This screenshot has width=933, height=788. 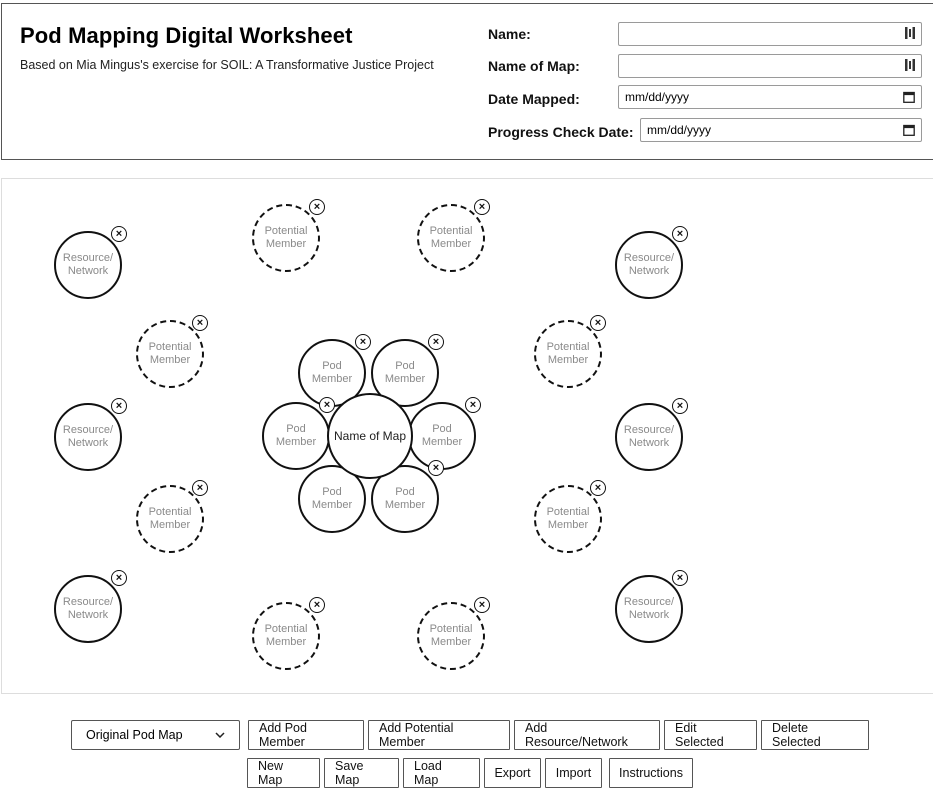 I want to click on progress-check-field: mm/dd/yyyy, so click(x=781, y=130).